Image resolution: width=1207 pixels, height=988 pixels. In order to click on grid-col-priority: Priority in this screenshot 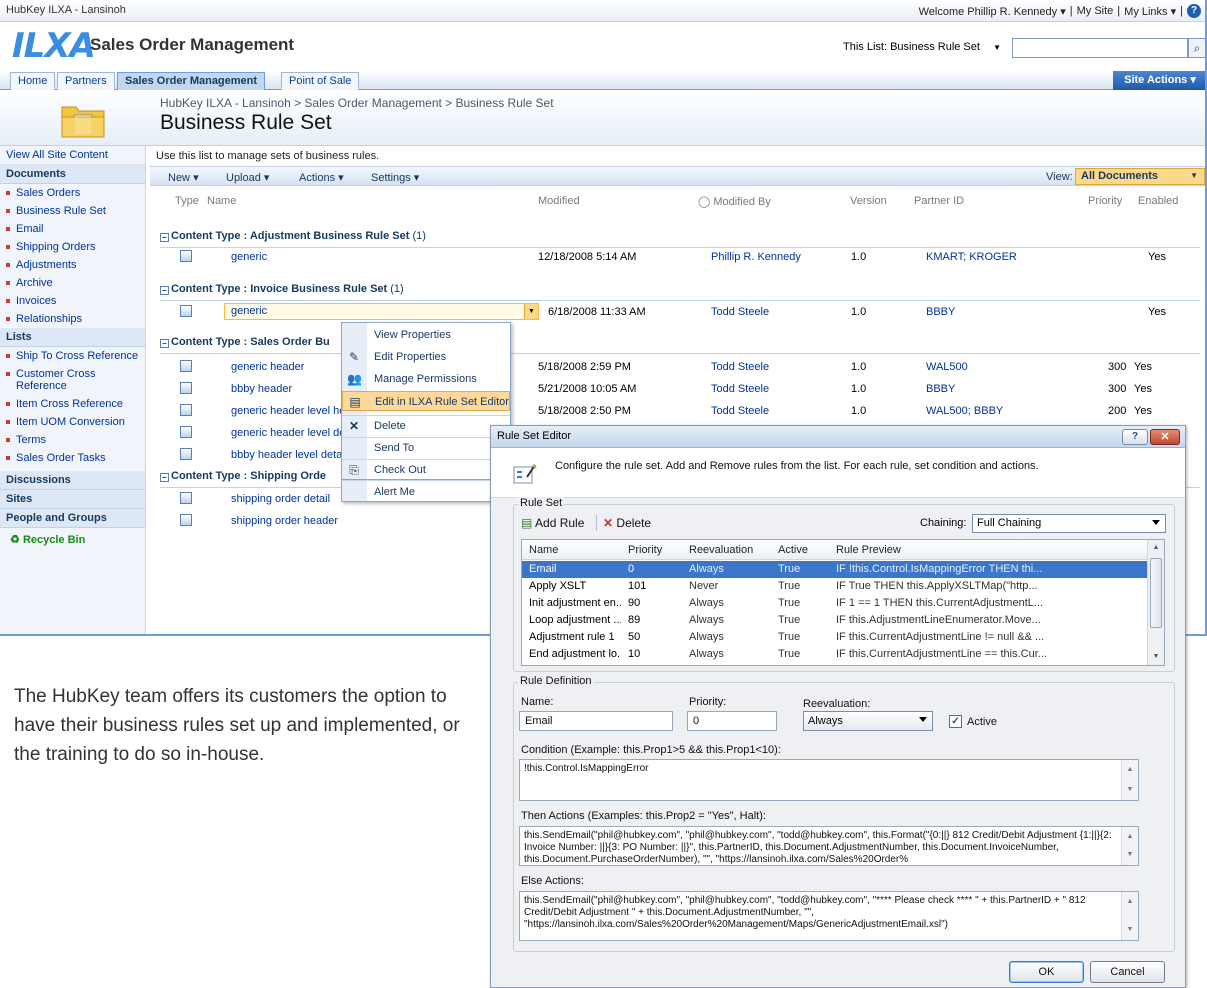, I will do `click(645, 550)`.